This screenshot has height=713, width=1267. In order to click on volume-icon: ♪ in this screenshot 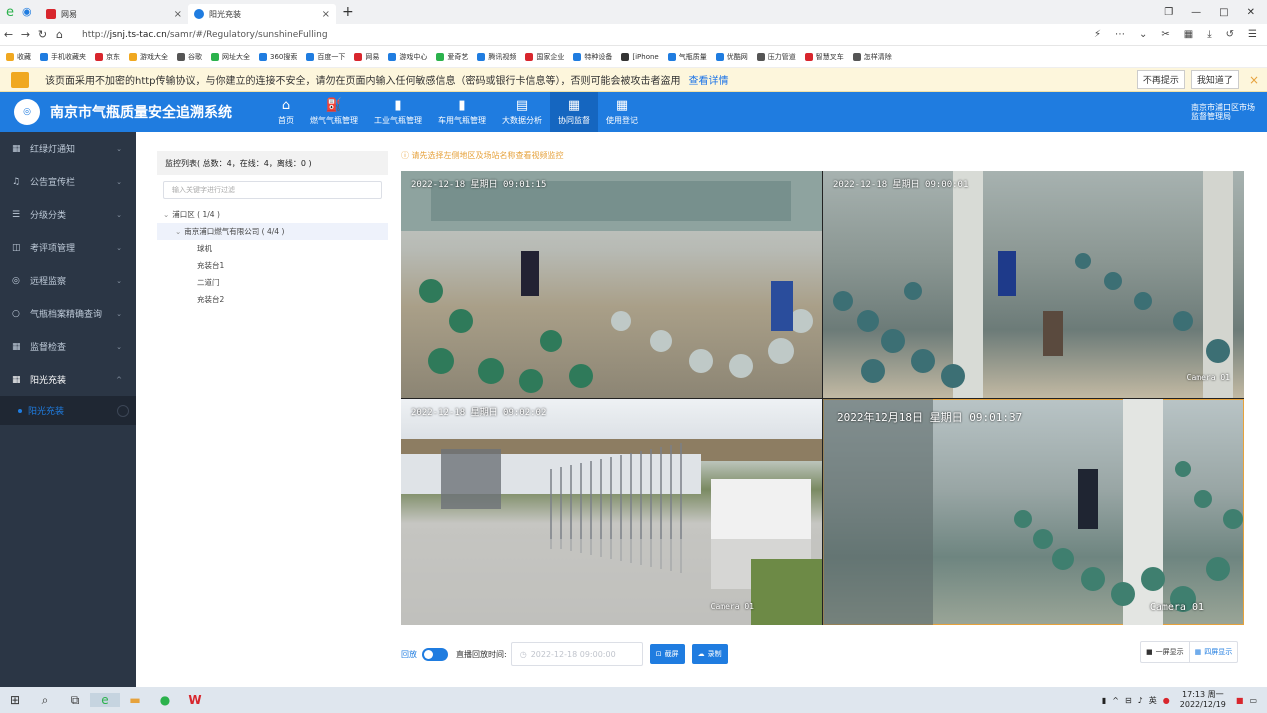, I will do `click(1140, 700)`.